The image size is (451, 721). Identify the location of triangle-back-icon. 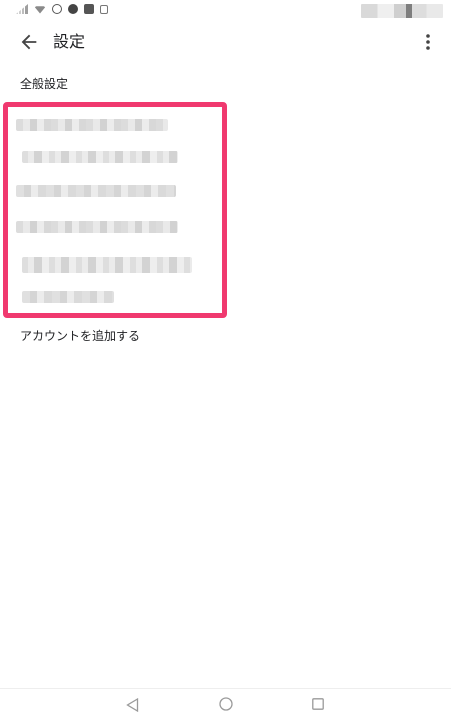
(132, 705).